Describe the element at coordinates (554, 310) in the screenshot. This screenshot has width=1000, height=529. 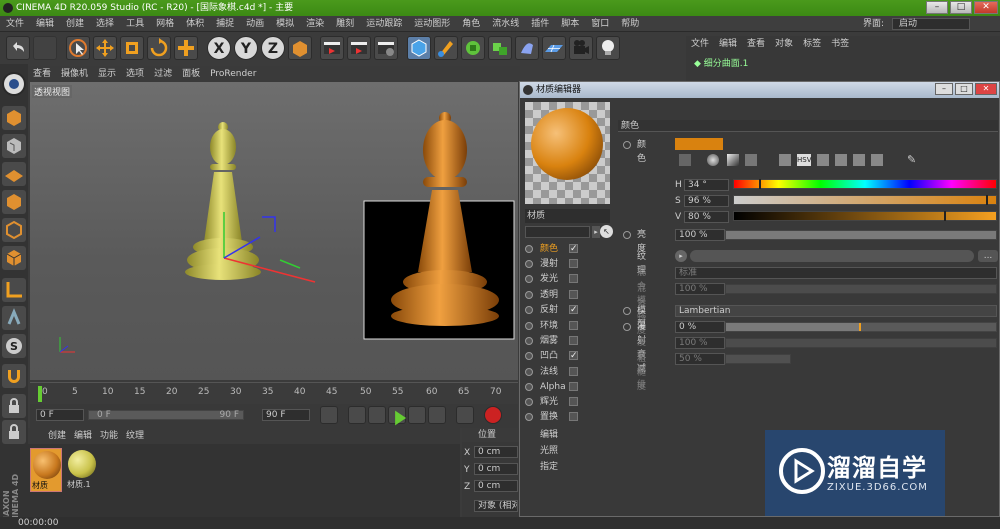
I see `channel-row: 反射 ✓` at that location.